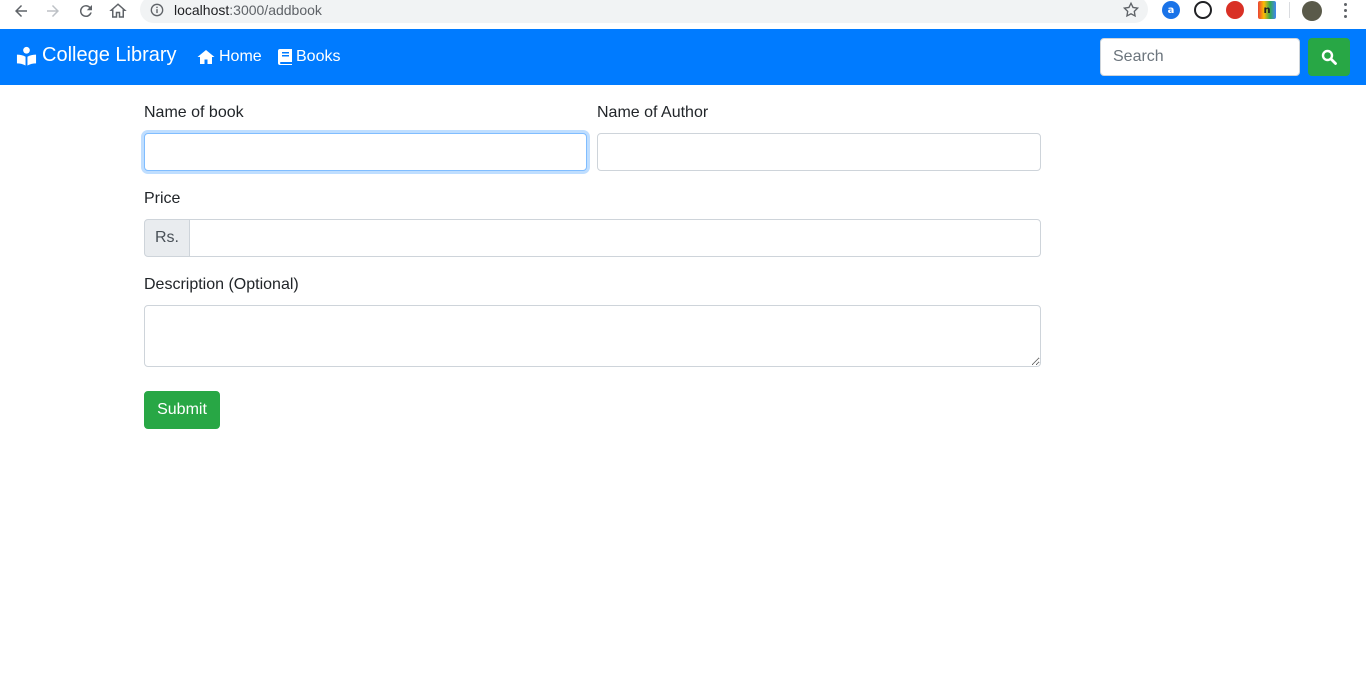  Describe the element at coordinates (1289, 10) in the screenshot. I see `toolbar-separator` at that location.